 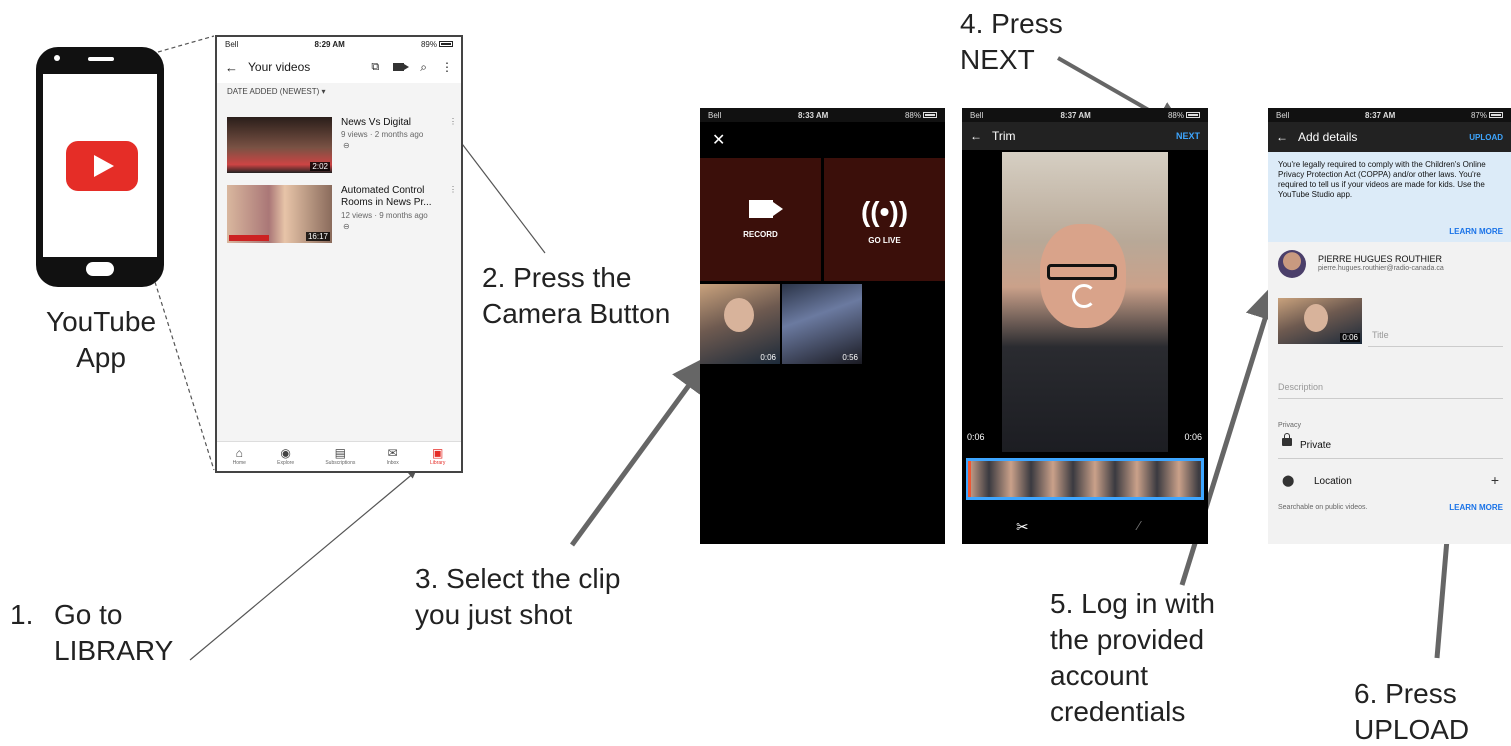 I want to click on time-label: 8:29 AM, so click(x=329, y=44).